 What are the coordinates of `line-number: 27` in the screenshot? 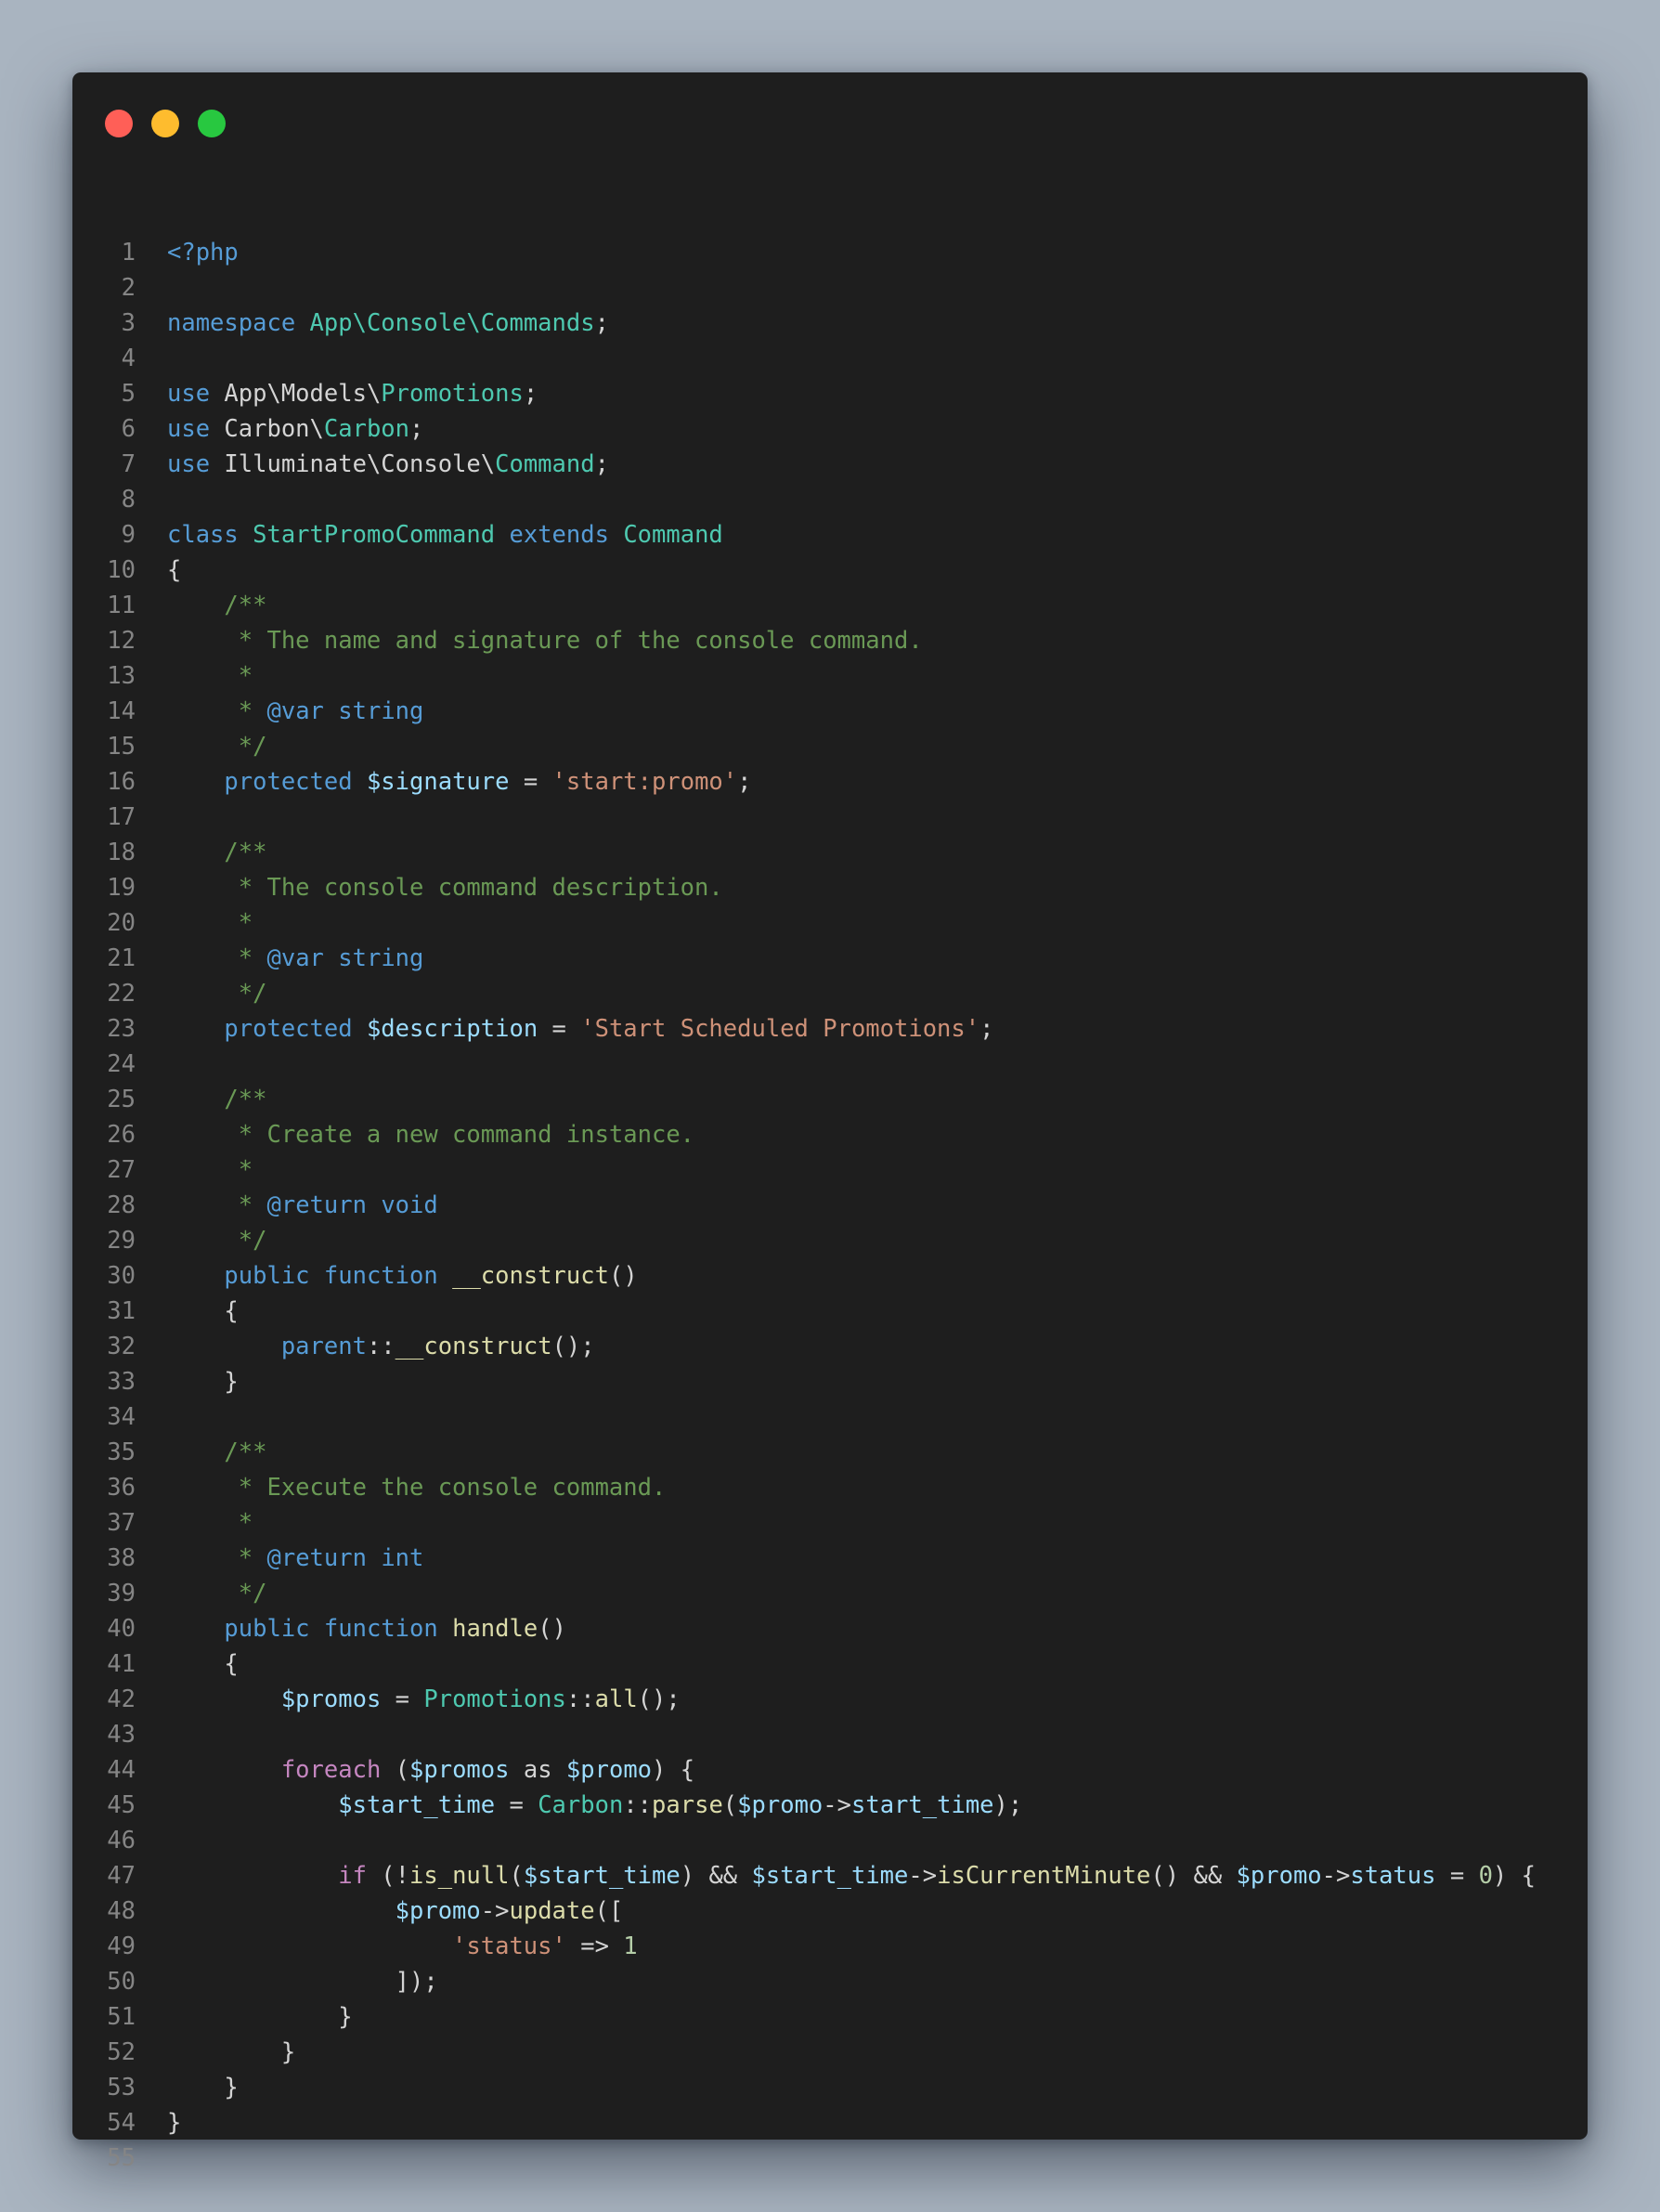 It's located at (121, 1170).